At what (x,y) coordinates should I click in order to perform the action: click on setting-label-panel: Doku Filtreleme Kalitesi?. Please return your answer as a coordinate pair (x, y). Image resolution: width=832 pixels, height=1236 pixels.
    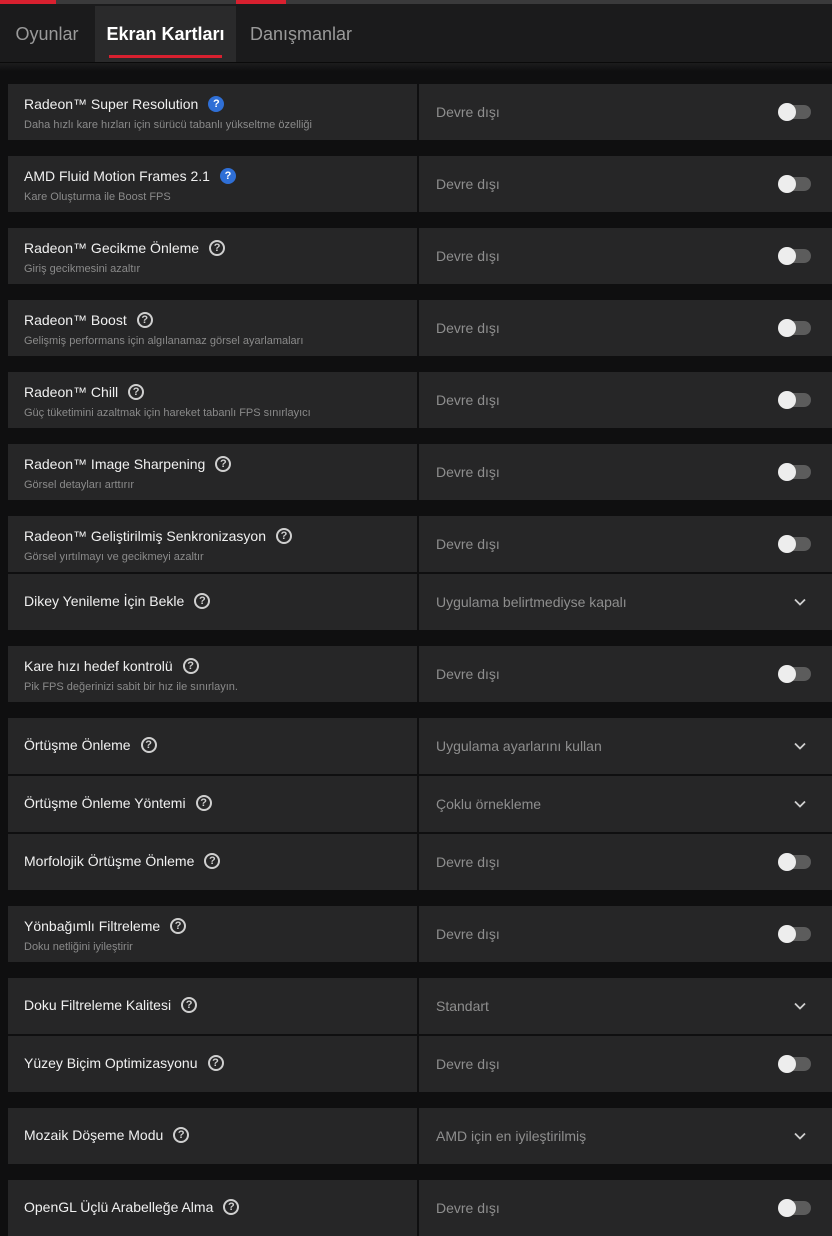
    Looking at the image, I should click on (212, 1006).